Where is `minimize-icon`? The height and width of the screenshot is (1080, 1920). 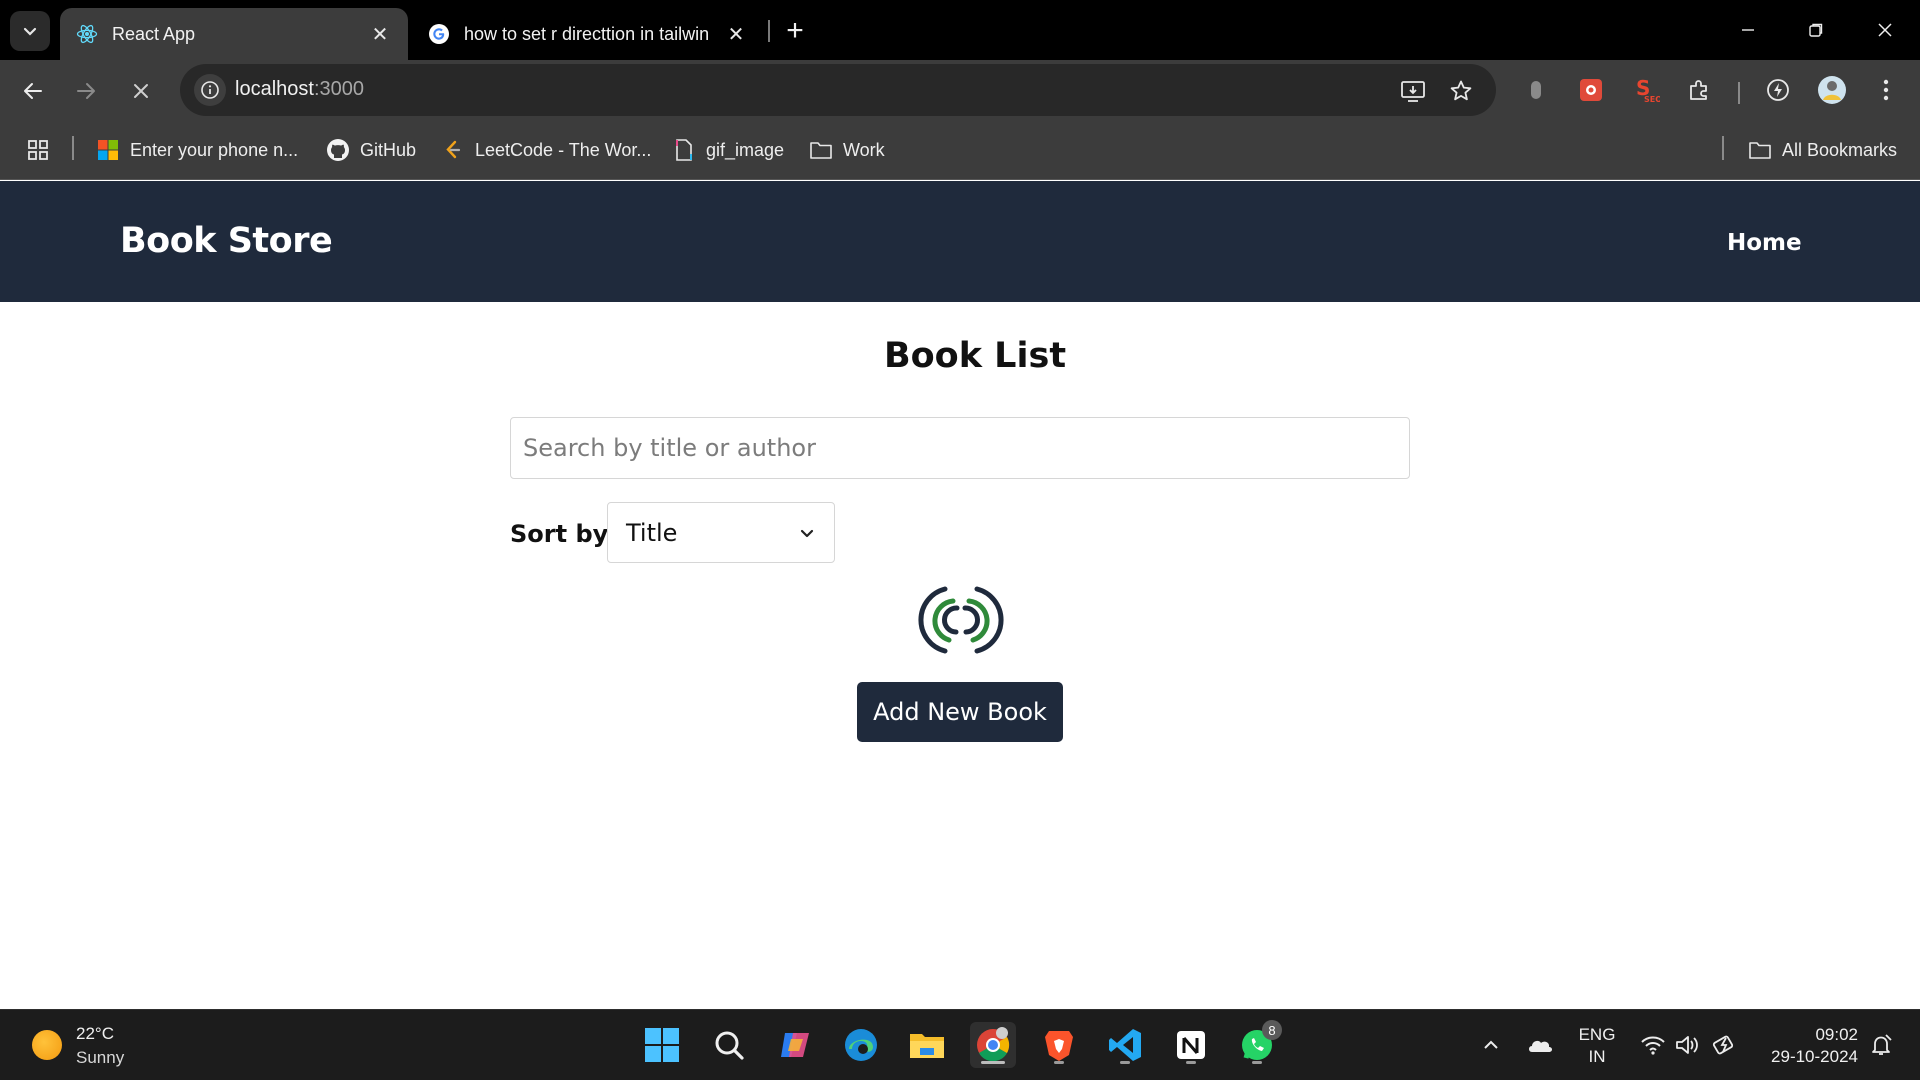 minimize-icon is located at coordinates (1748, 30).